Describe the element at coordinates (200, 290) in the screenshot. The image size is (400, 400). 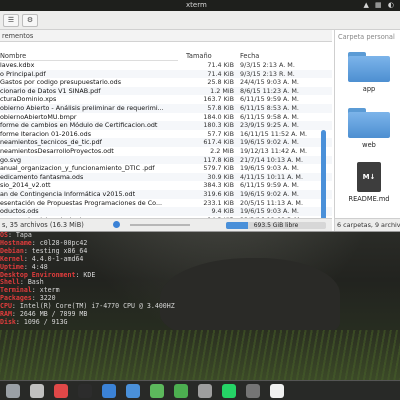
I see `terminal-line: Terminal: xterm` at that location.